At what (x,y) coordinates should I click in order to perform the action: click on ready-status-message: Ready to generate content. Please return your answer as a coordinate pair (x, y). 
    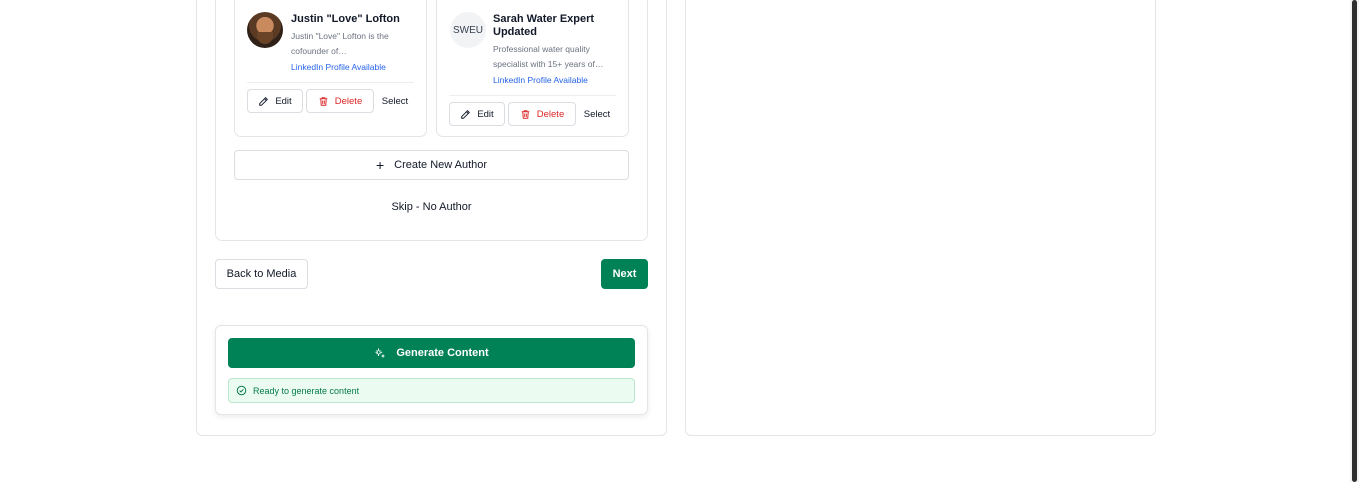
    Looking at the image, I should click on (431, 390).